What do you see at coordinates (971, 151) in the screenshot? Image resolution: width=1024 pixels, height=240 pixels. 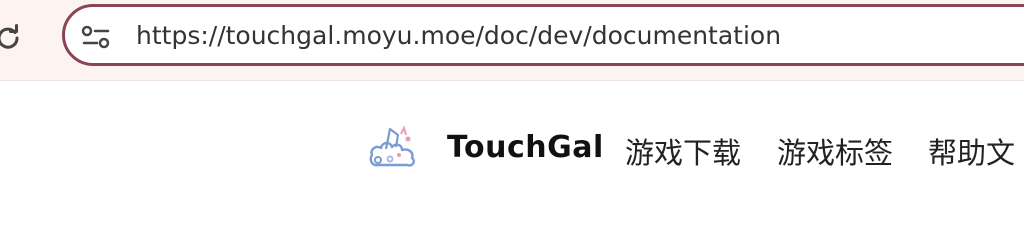 I see `nav-link-help-docs: 帮助文` at bounding box center [971, 151].